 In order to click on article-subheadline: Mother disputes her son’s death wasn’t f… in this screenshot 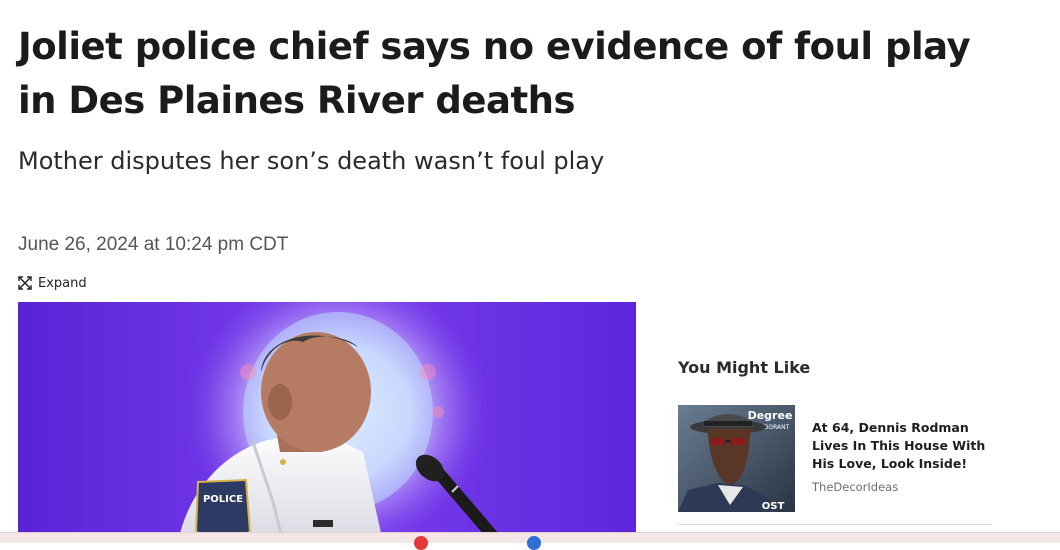, I will do `click(311, 161)`.